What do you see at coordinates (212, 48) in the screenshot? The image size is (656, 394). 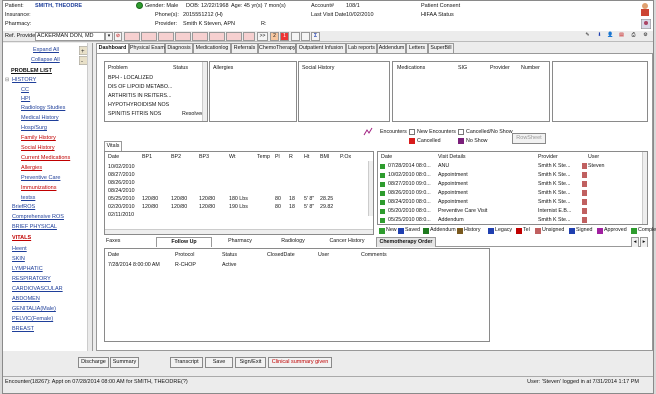 I see `tab-medicationlog: Medicationlog` at bounding box center [212, 48].